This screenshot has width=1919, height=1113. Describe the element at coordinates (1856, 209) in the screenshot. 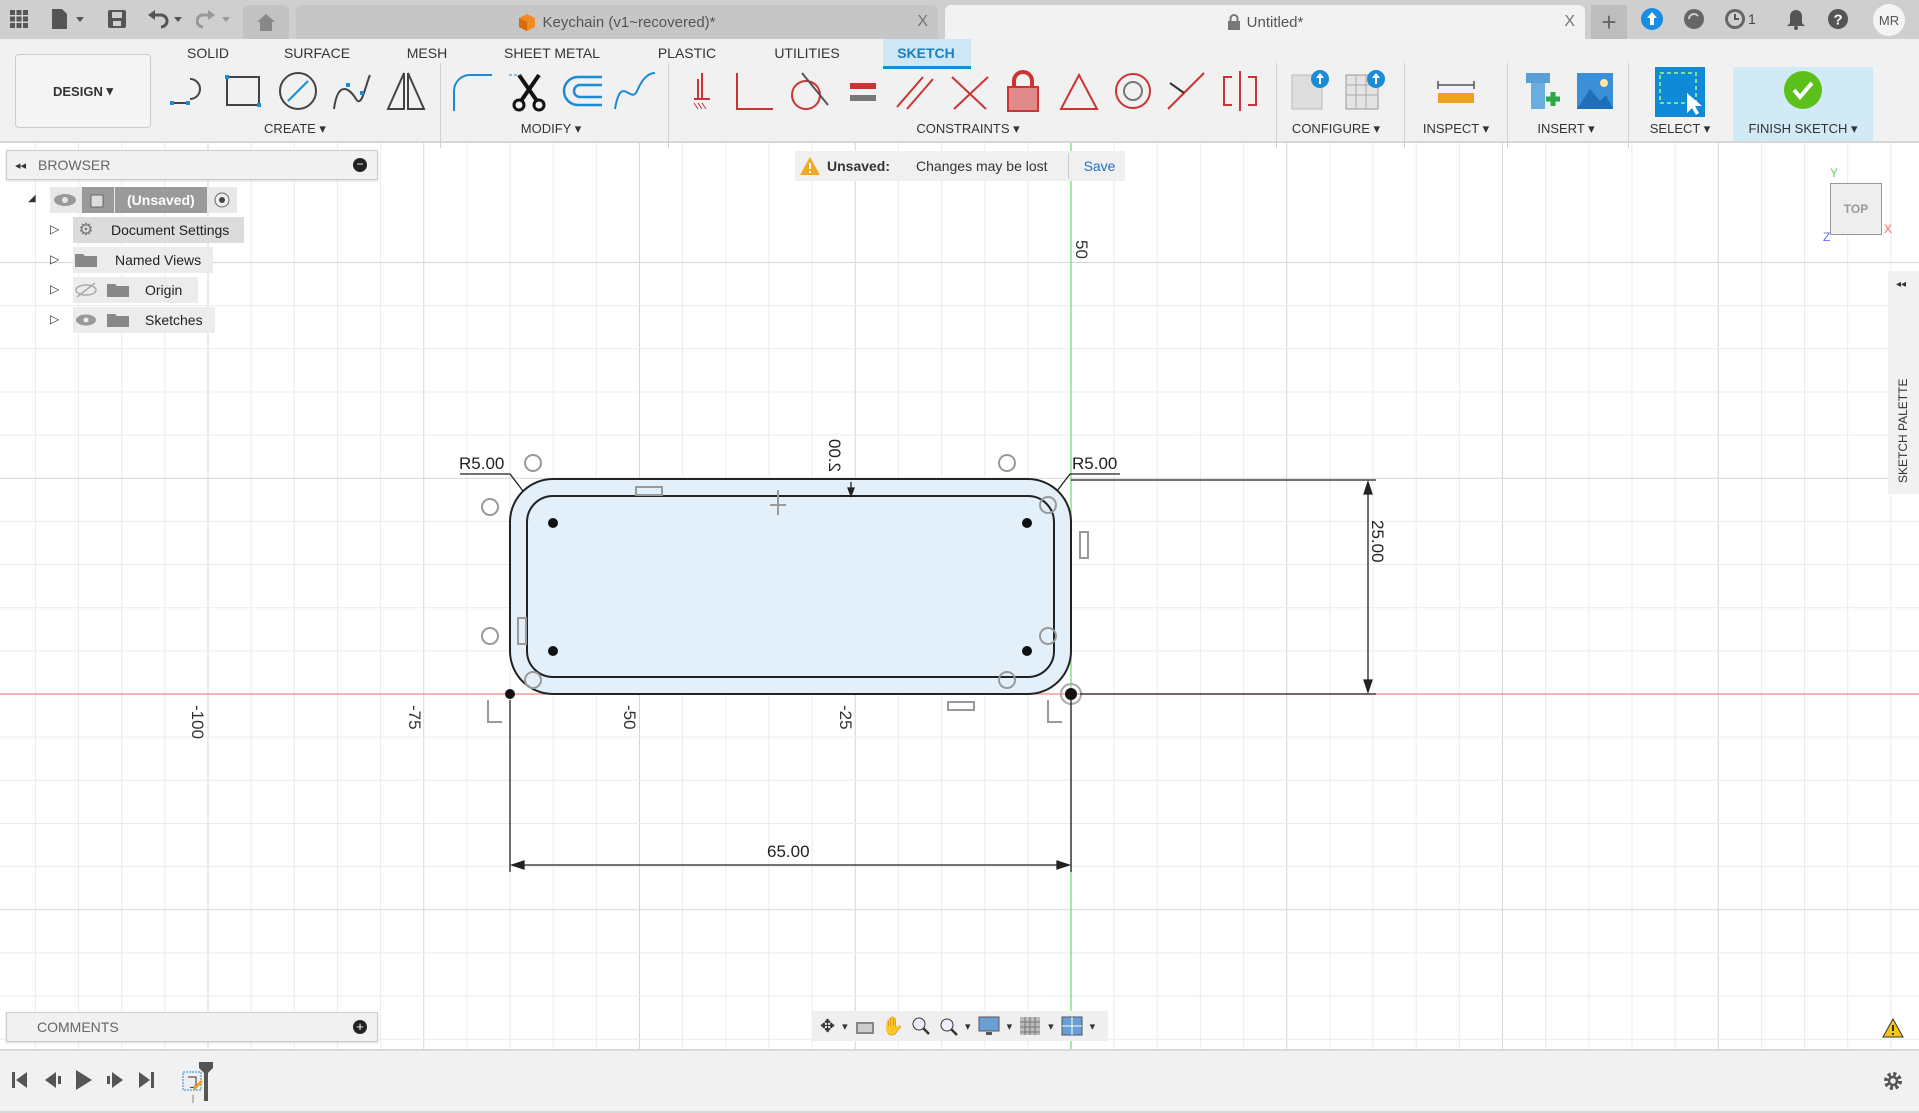

I see `viewcube: TOP` at that location.